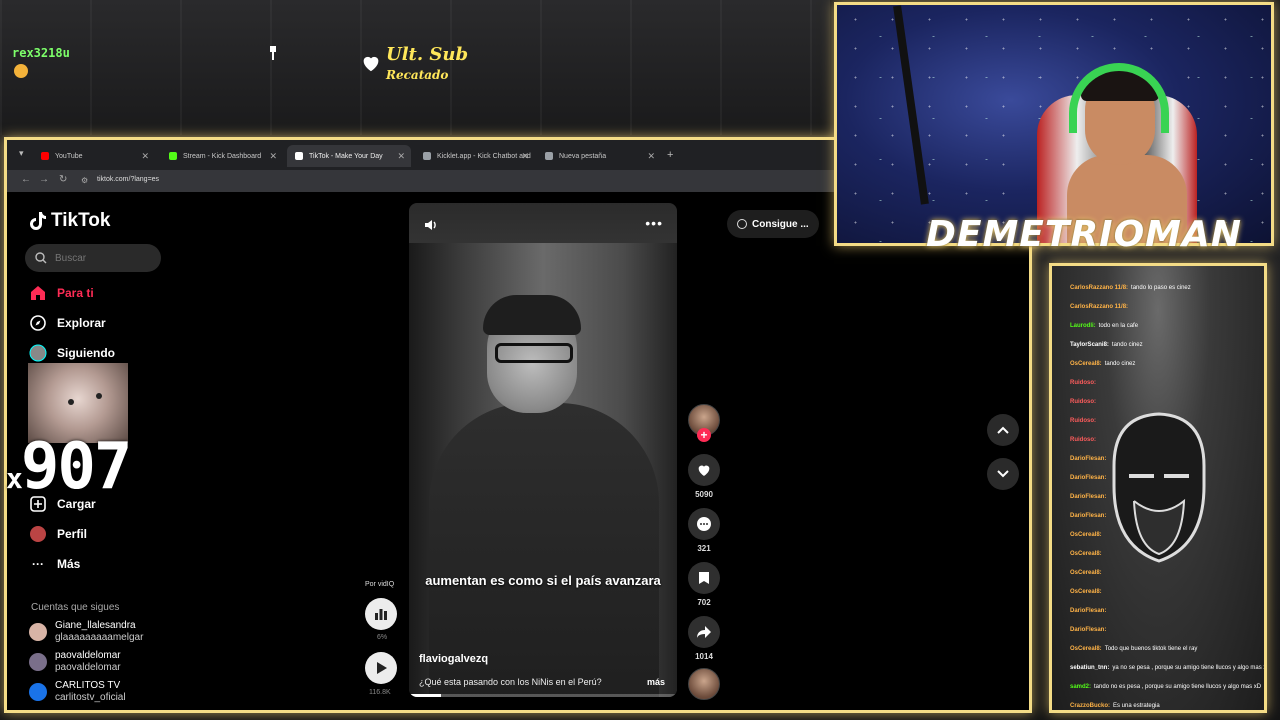 Image resolution: width=1280 pixels, height=720 pixels. What do you see at coordinates (704, 435) in the screenshot?
I see `follow-plus-icon: +` at bounding box center [704, 435].